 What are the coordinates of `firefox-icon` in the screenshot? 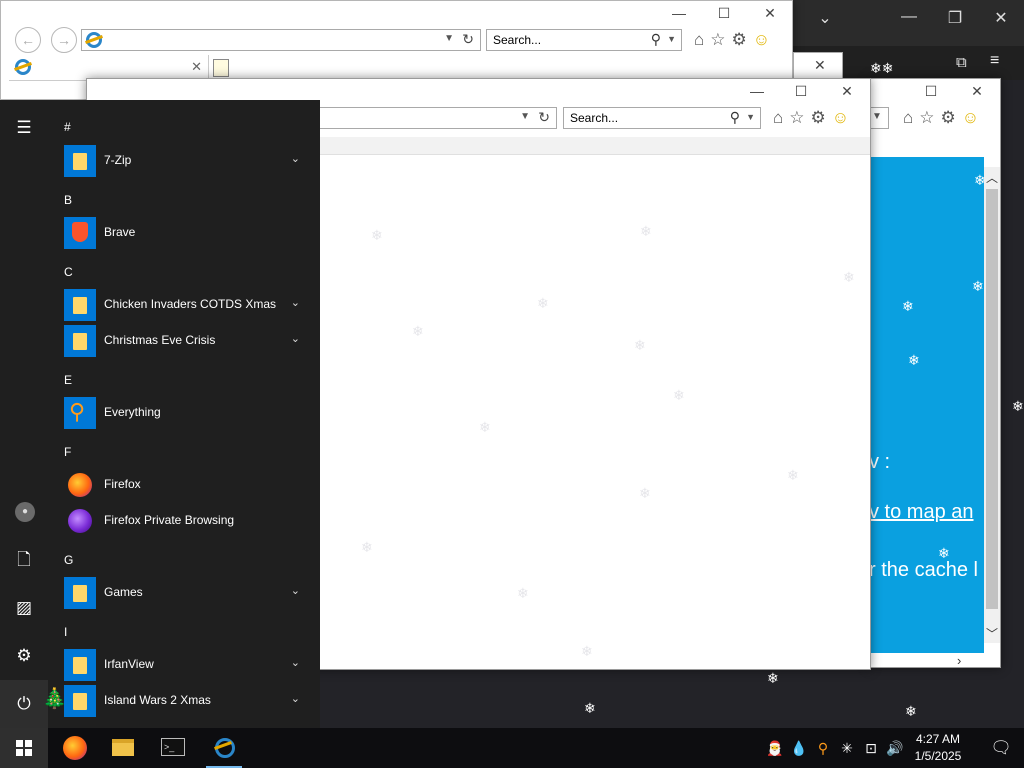 It's located at (75, 748).